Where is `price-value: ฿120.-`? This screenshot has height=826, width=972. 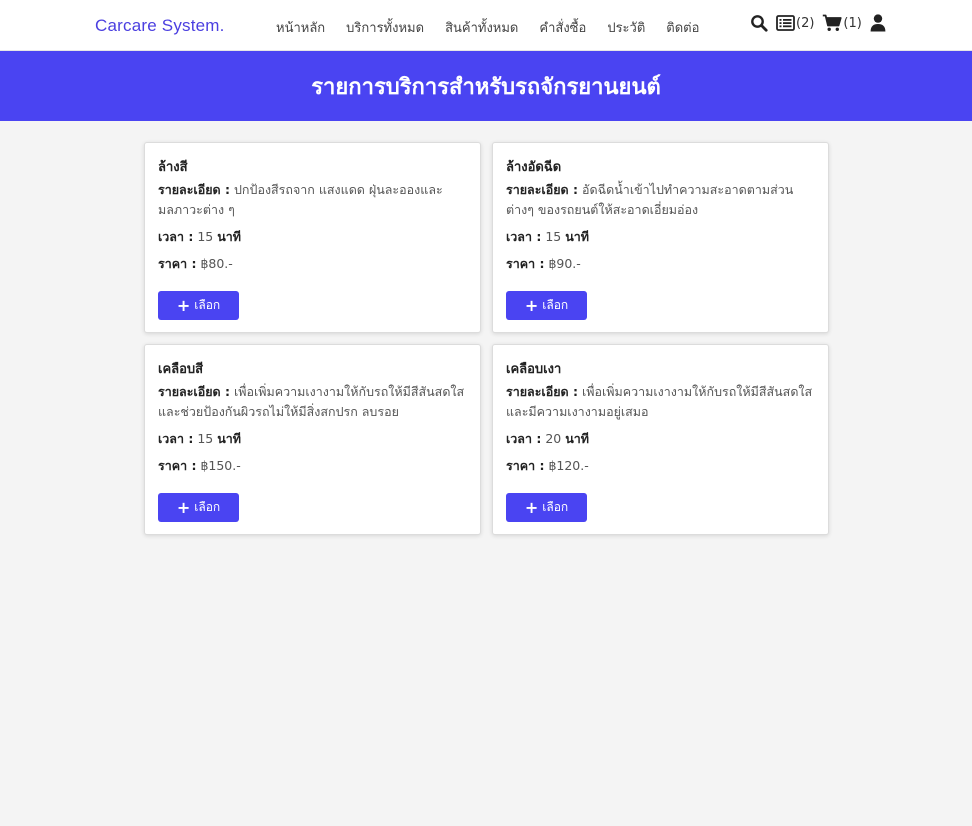 price-value: ฿120.- is located at coordinates (568, 465).